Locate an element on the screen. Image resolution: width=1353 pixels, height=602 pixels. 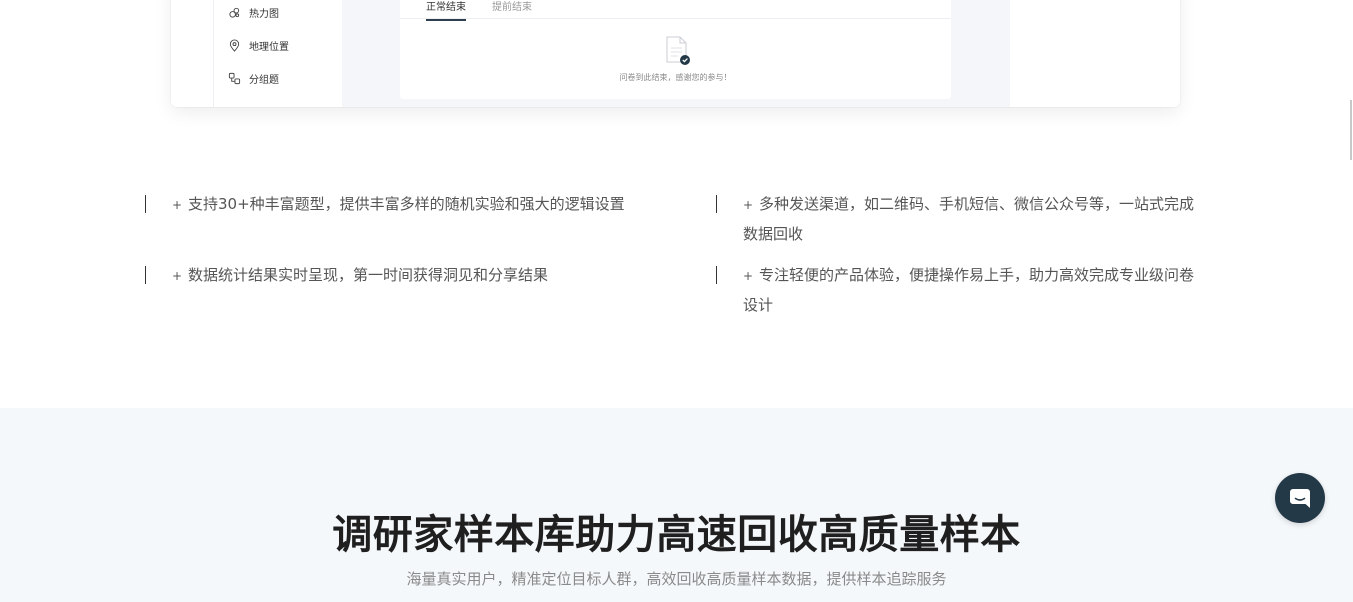
completion-message: 问卷到此结束，感谢您的参与！ is located at coordinates (675, 77).